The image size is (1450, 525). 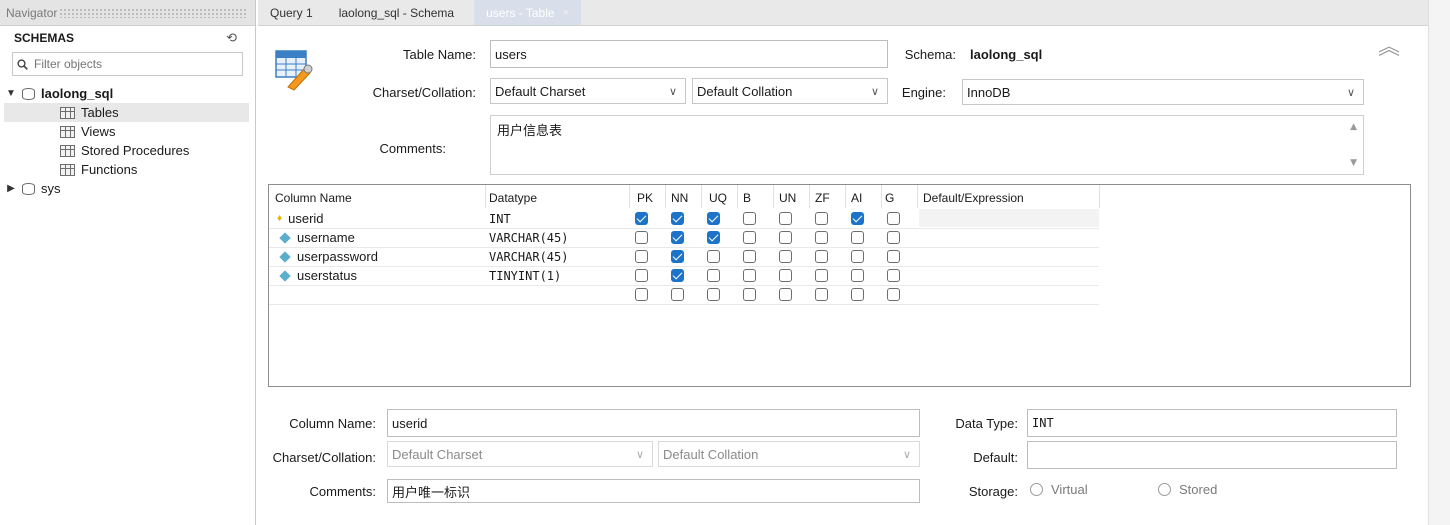 I want to click on tab-query-1: Query 1, so click(x=292, y=12).